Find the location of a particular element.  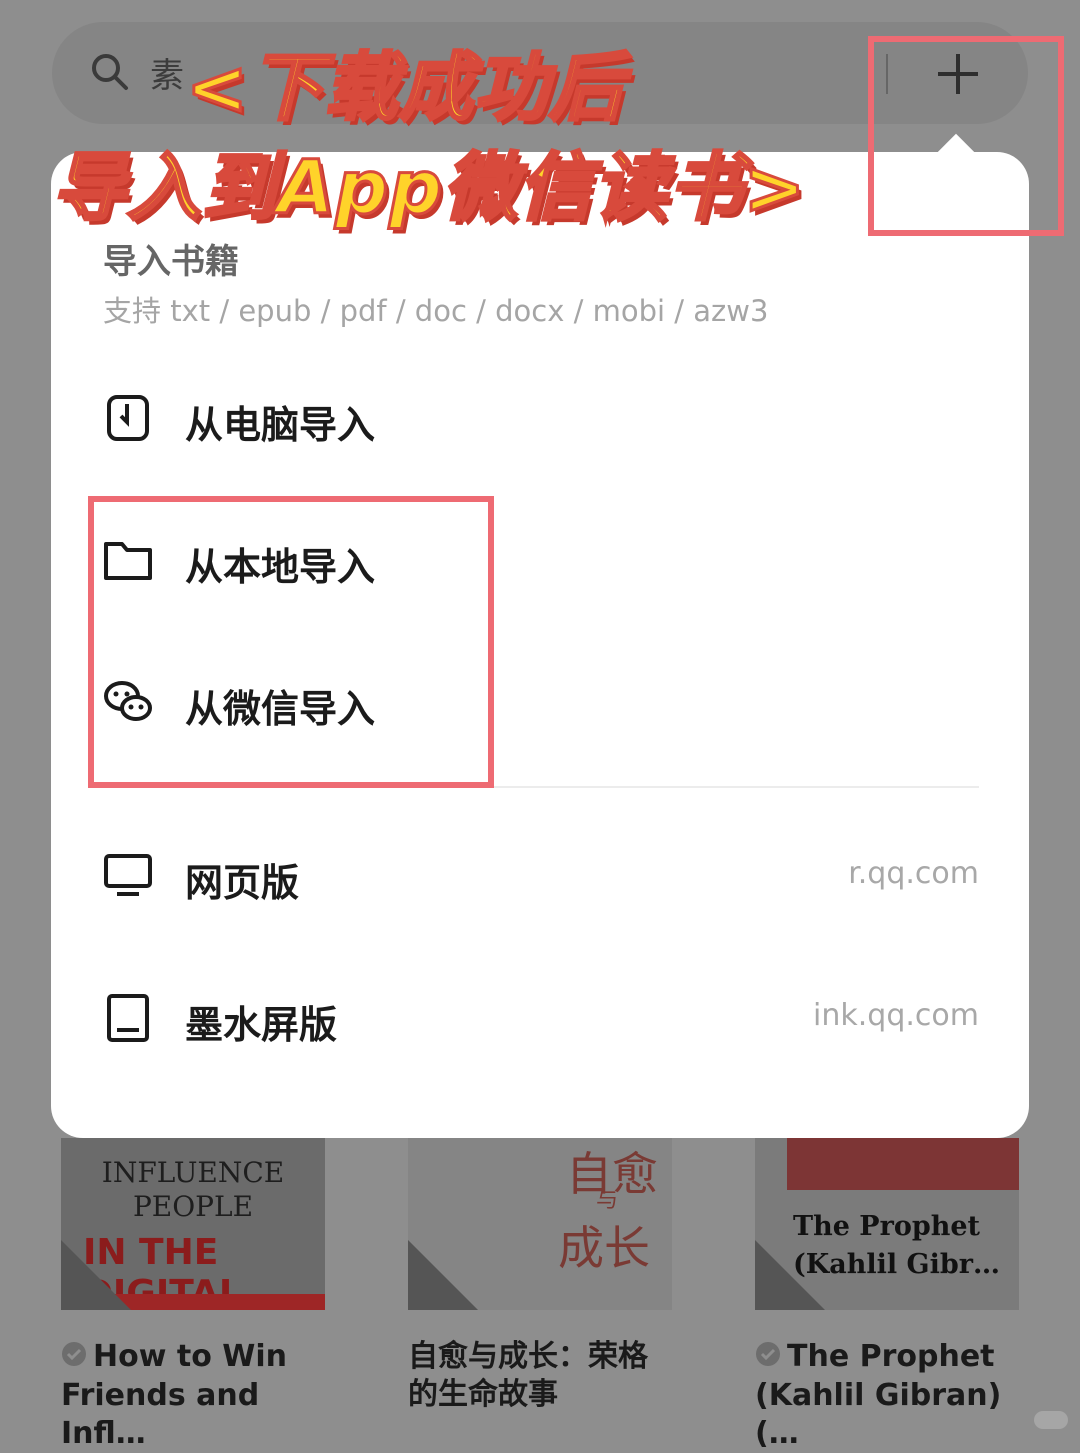

menu-item-web-version: 网页版 r.qq.com is located at coordinates (540, 876).